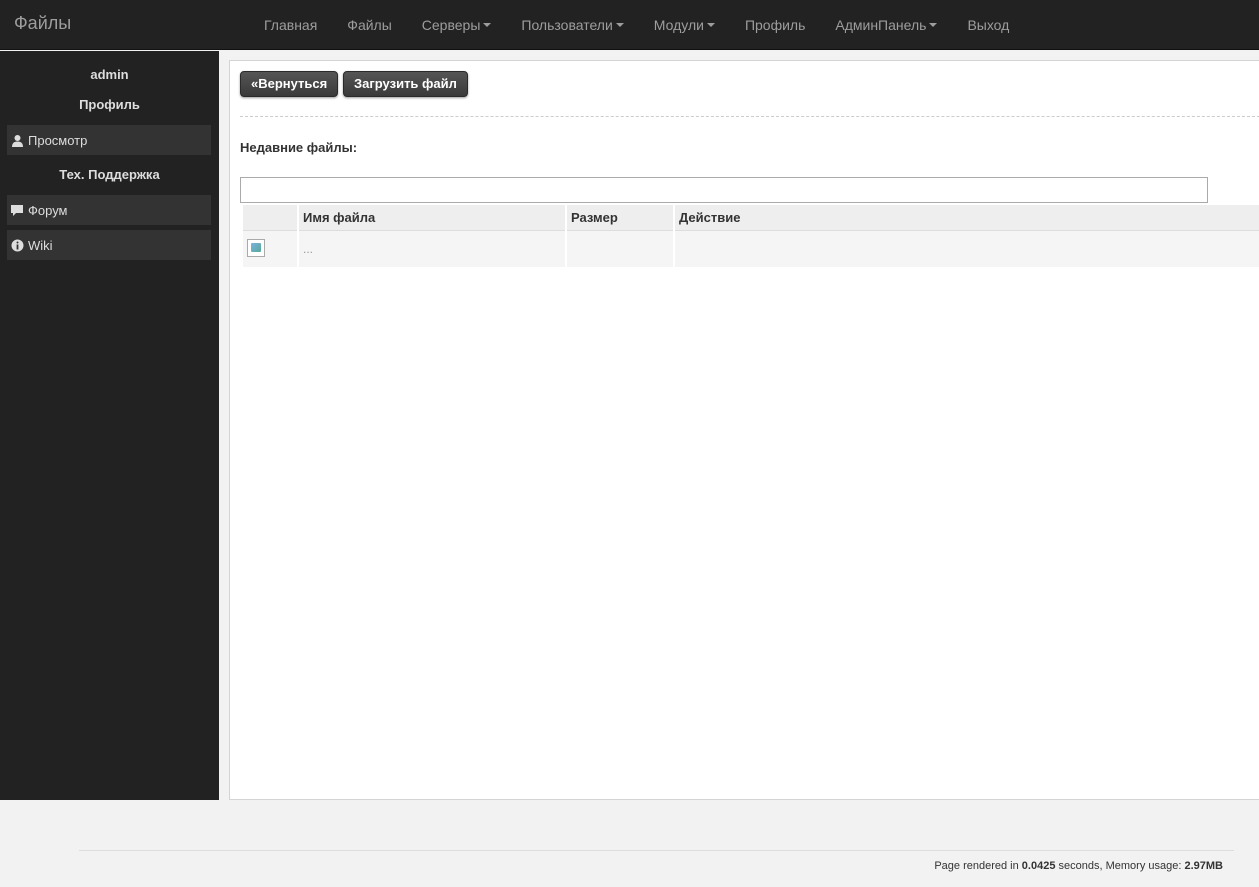 The image size is (1259, 887). What do you see at coordinates (967, 249) in the screenshot?
I see `row-action-cell` at bounding box center [967, 249].